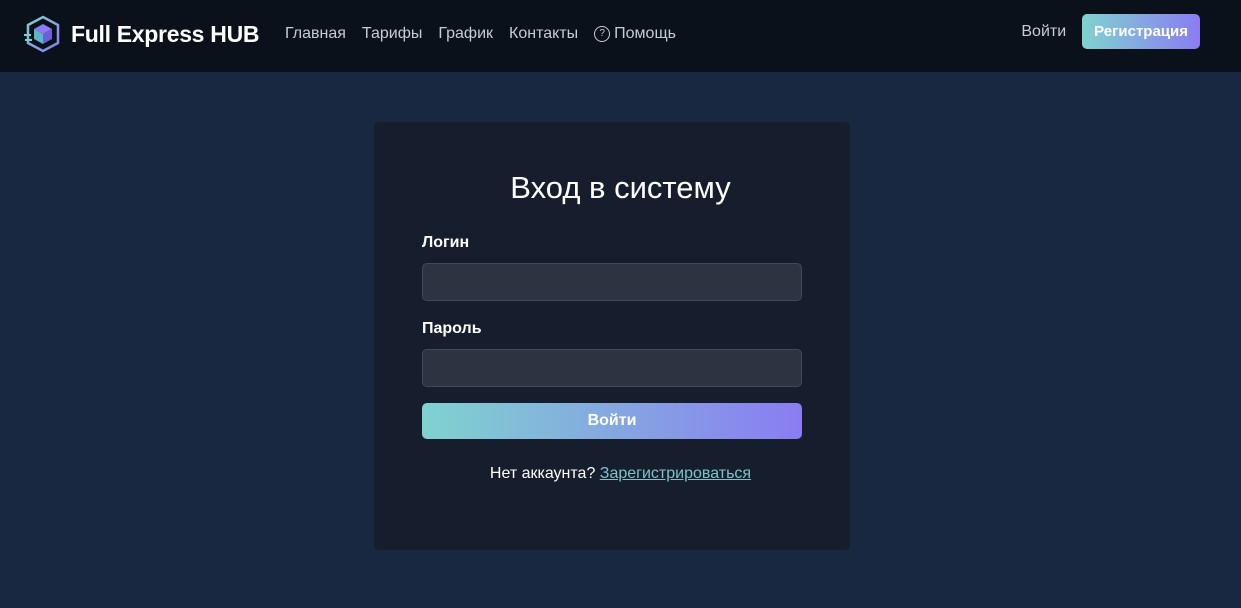 The width and height of the screenshot is (1241, 608). What do you see at coordinates (165, 33) in the screenshot?
I see `brand-name: Full Express HUB` at bounding box center [165, 33].